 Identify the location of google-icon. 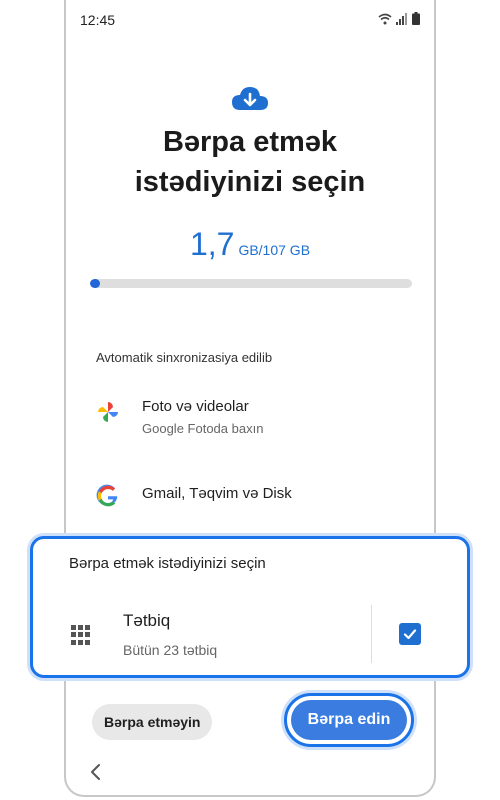
(107, 495).